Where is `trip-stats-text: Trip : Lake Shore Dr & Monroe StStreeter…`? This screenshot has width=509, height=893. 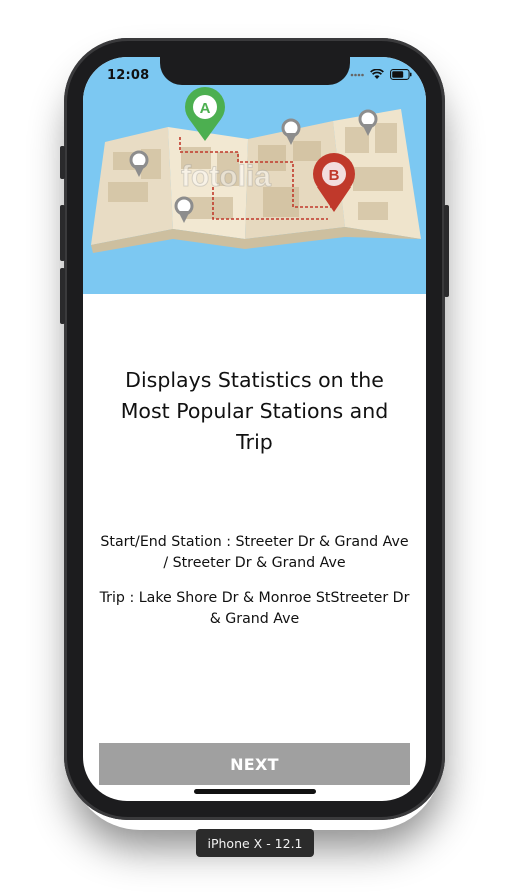 trip-stats-text: Trip : Lake Shore Dr & Monroe StStreeter… is located at coordinates (254, 608).